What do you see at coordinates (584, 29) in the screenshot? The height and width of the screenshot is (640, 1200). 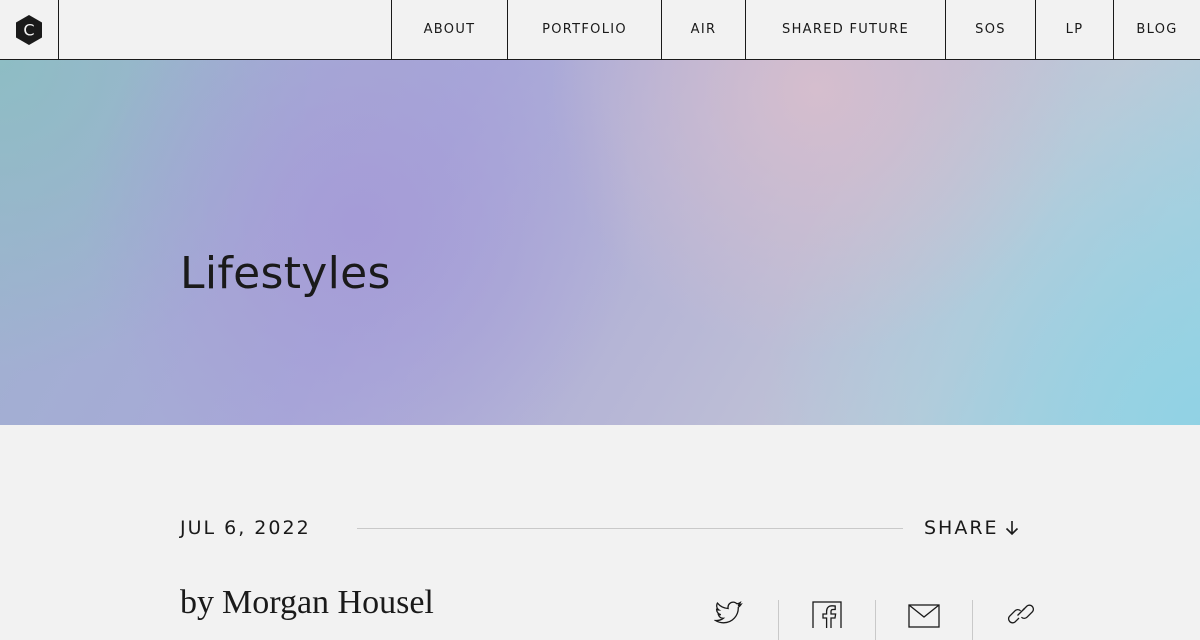 I see `nav-item-portfolio: PORTFOLIO` at bounding box center [584, 29].